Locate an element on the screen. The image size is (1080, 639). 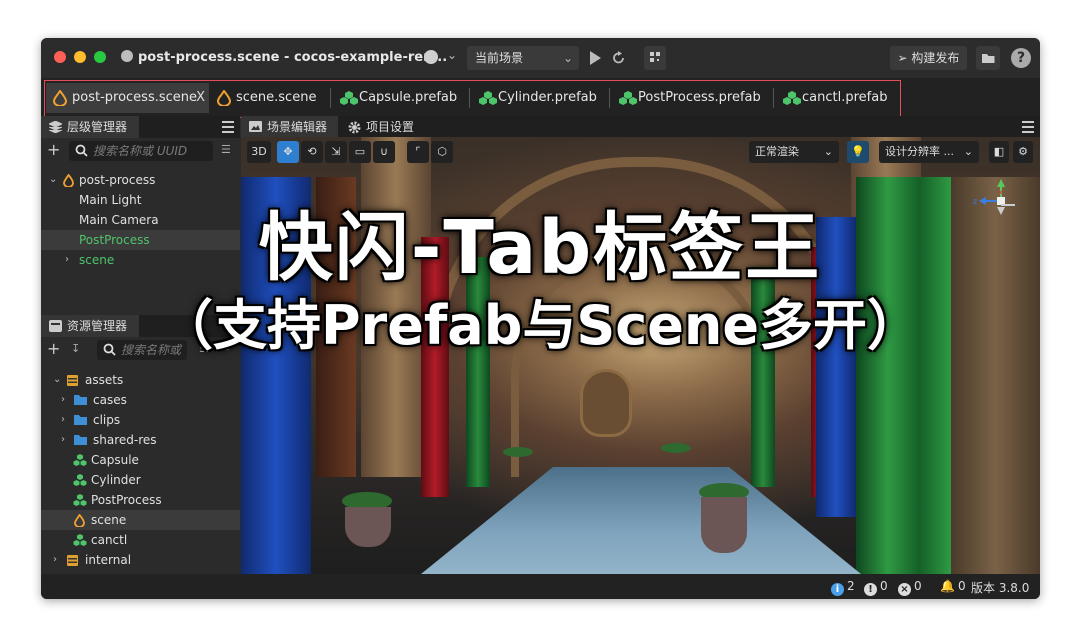
rotate-tool-button: ⟲ is located at coordinates (312, 152).